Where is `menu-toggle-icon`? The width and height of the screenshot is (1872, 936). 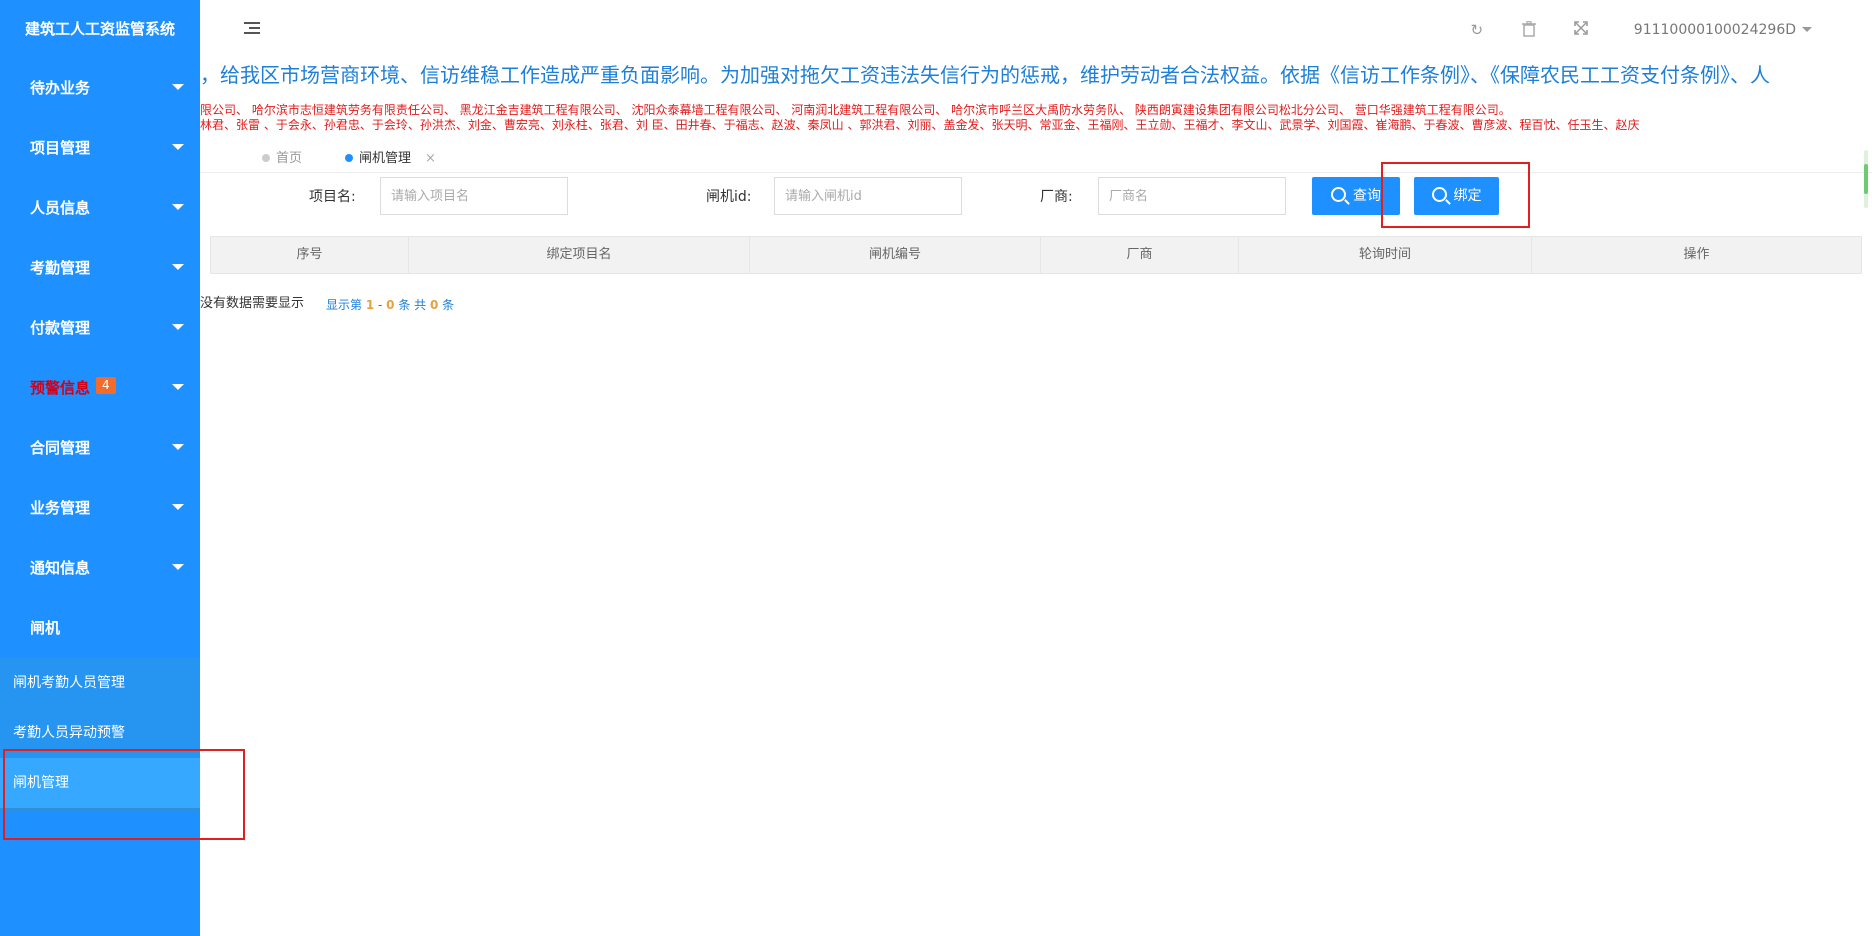 menu-toggle-icon is located at coordinates (252, 29).